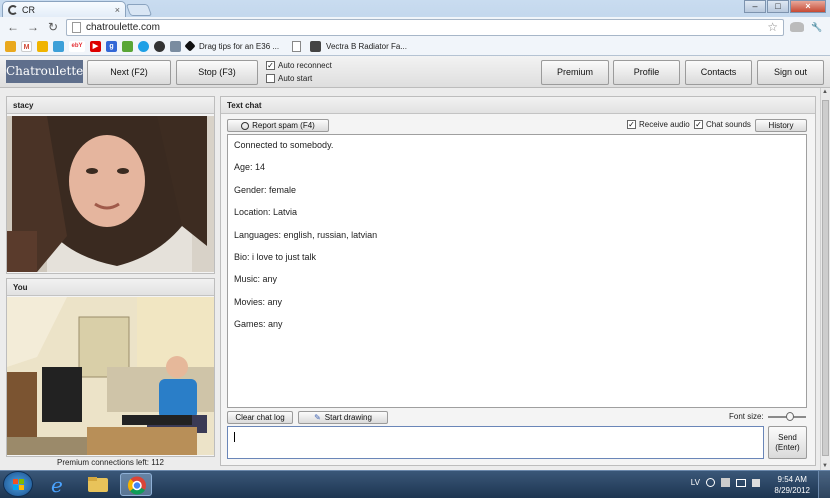 The width and height of the screenshot is (830, 498). Describe the element at coordinates (646, 72) in the screenshot. I see `profile-button: Profile` at that location.